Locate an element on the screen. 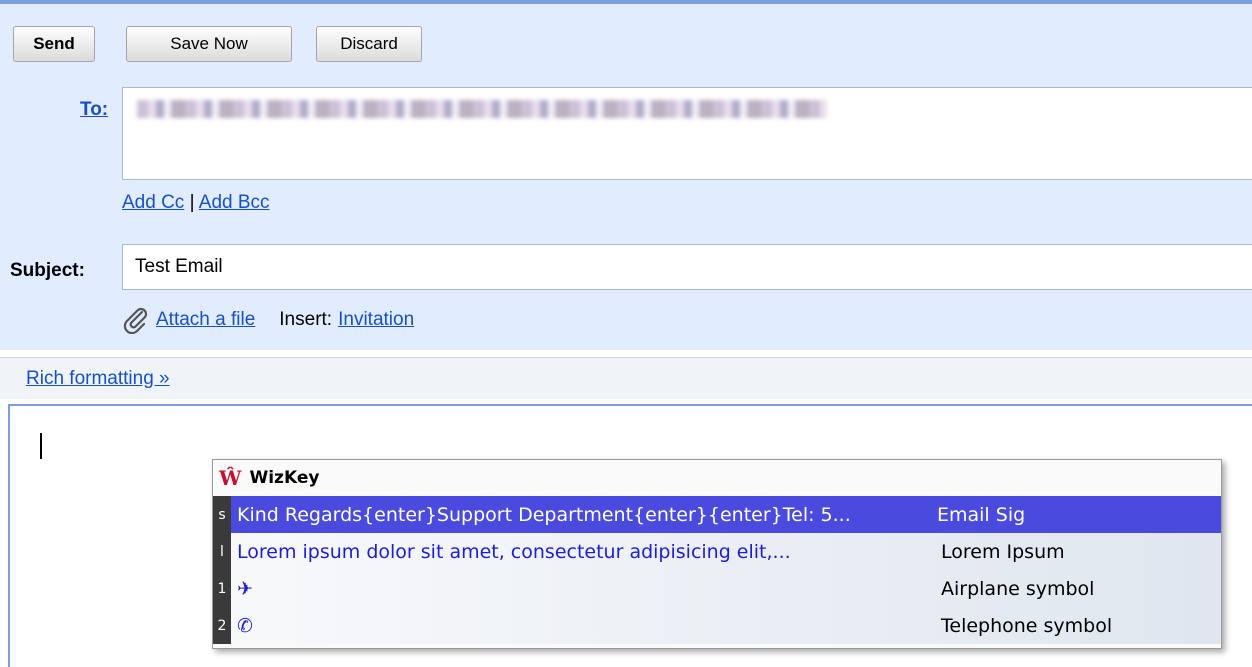 This screenshot has height=667, width=1252. wizkey-shortcut-key: s is located at coordinates (222, 514).